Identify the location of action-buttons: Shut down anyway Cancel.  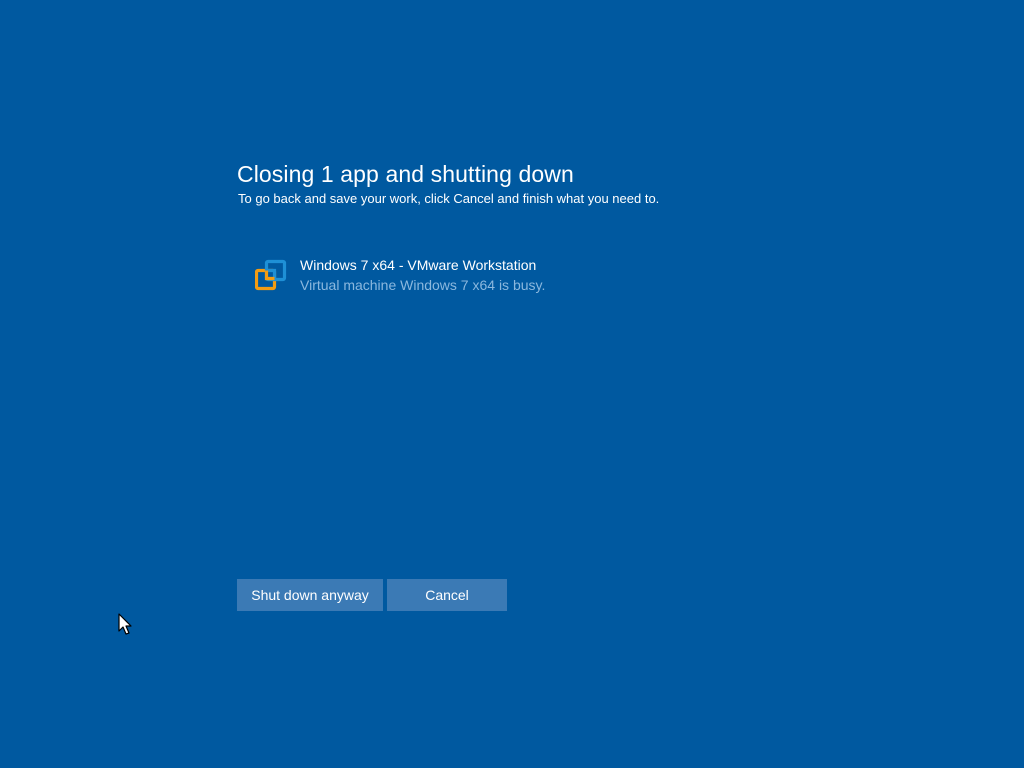
(372, 595).